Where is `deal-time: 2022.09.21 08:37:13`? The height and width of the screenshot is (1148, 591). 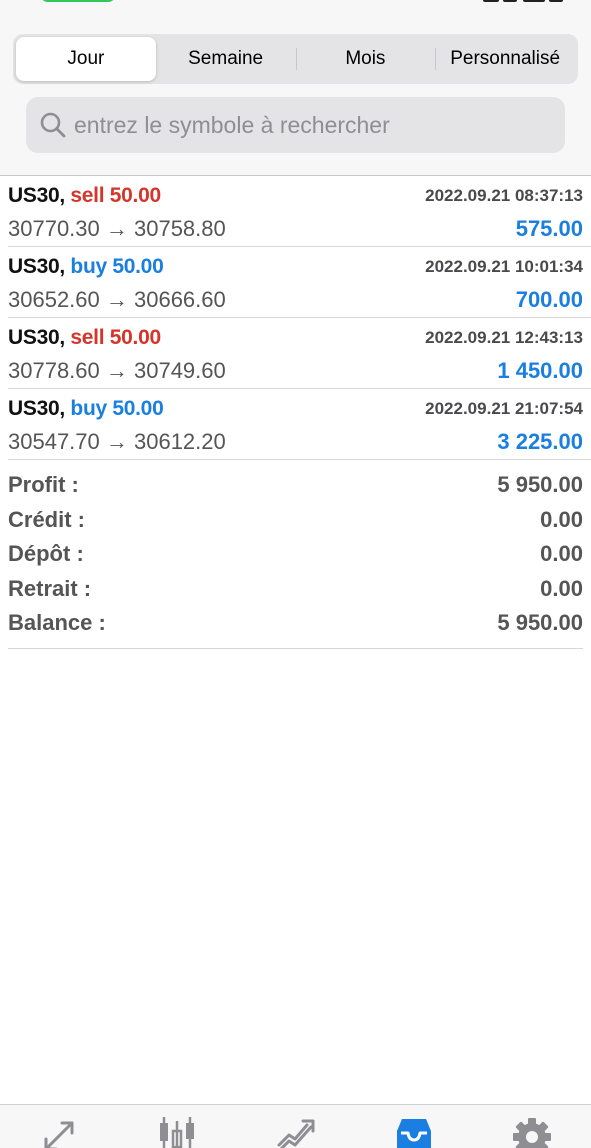 deal-time: 2022.09.21 08:37:13 is located at coordinates (504, 195).